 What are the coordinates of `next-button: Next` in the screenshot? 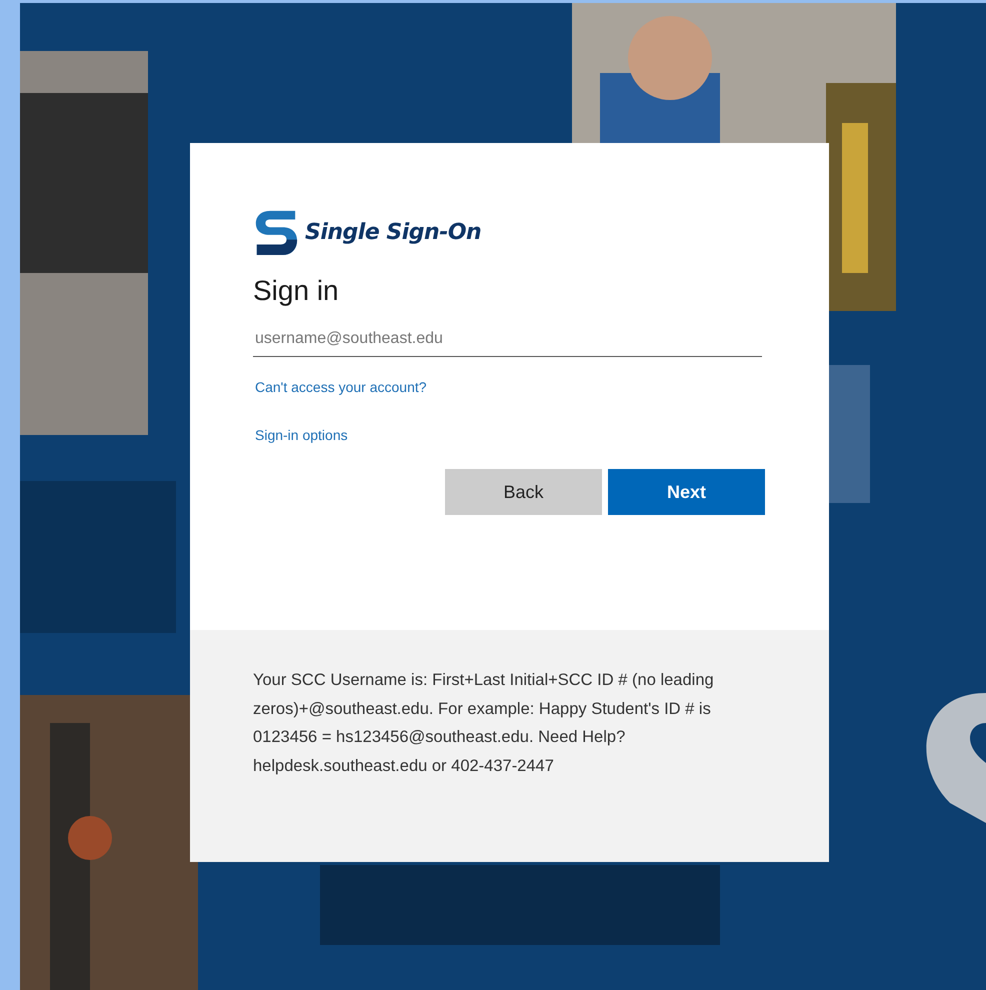 It's located at (686, 492).